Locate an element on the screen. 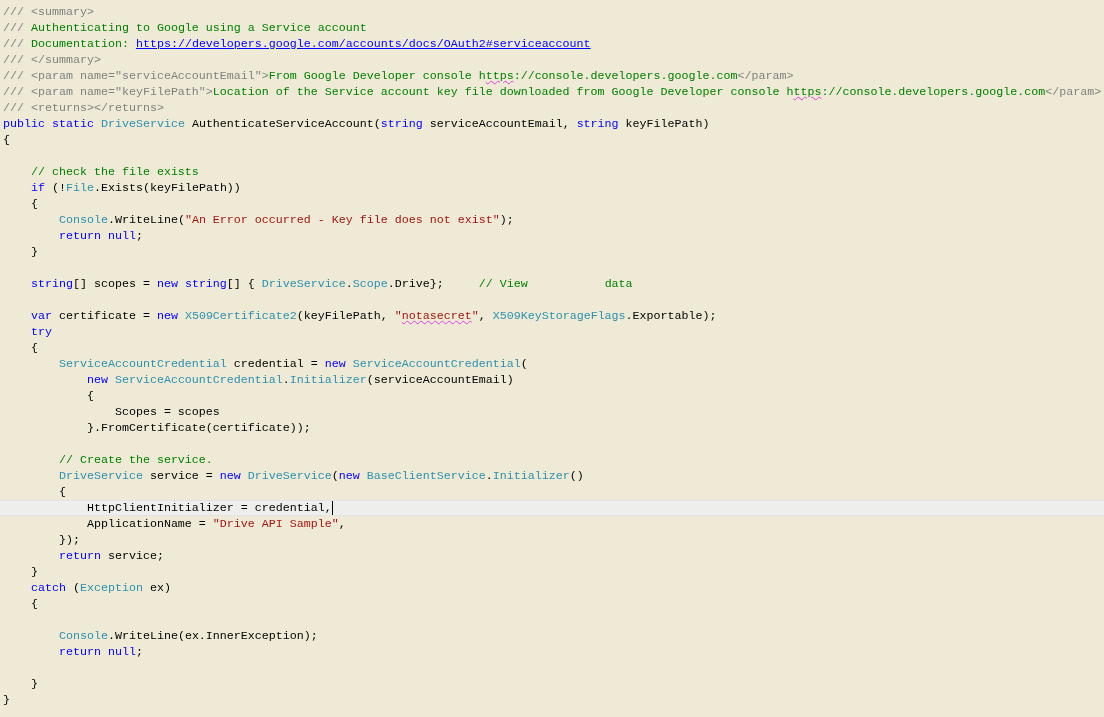  code-line: /// Documentation: https://developers.google.com/accounts/docs/OAuth2#serviceaccount is located at coordinates (297, 44).